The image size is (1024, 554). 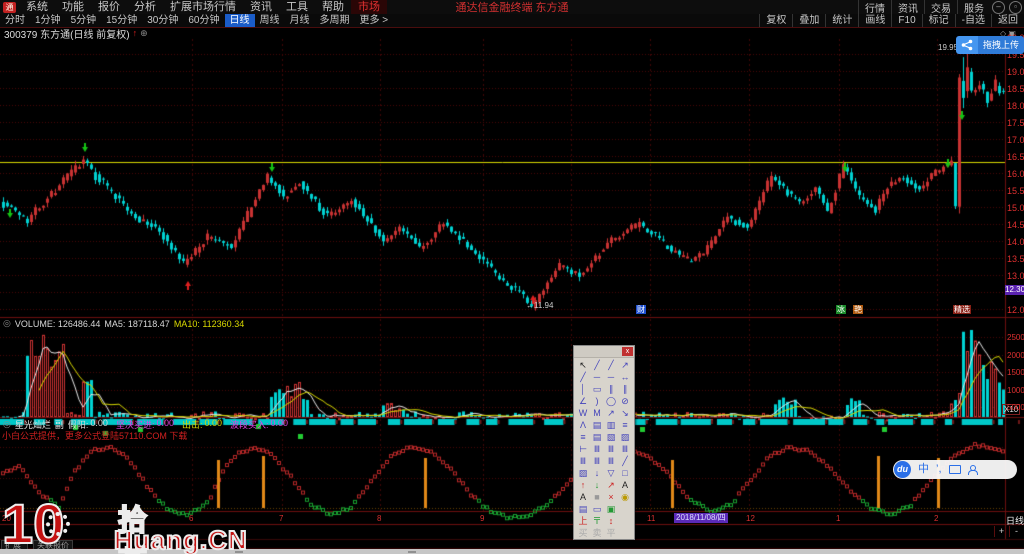 What do you see at coordinates (162, 20) in the screenshot?
I see `period-item-30分钟: 30分钟` at bounding box center [162, 20].